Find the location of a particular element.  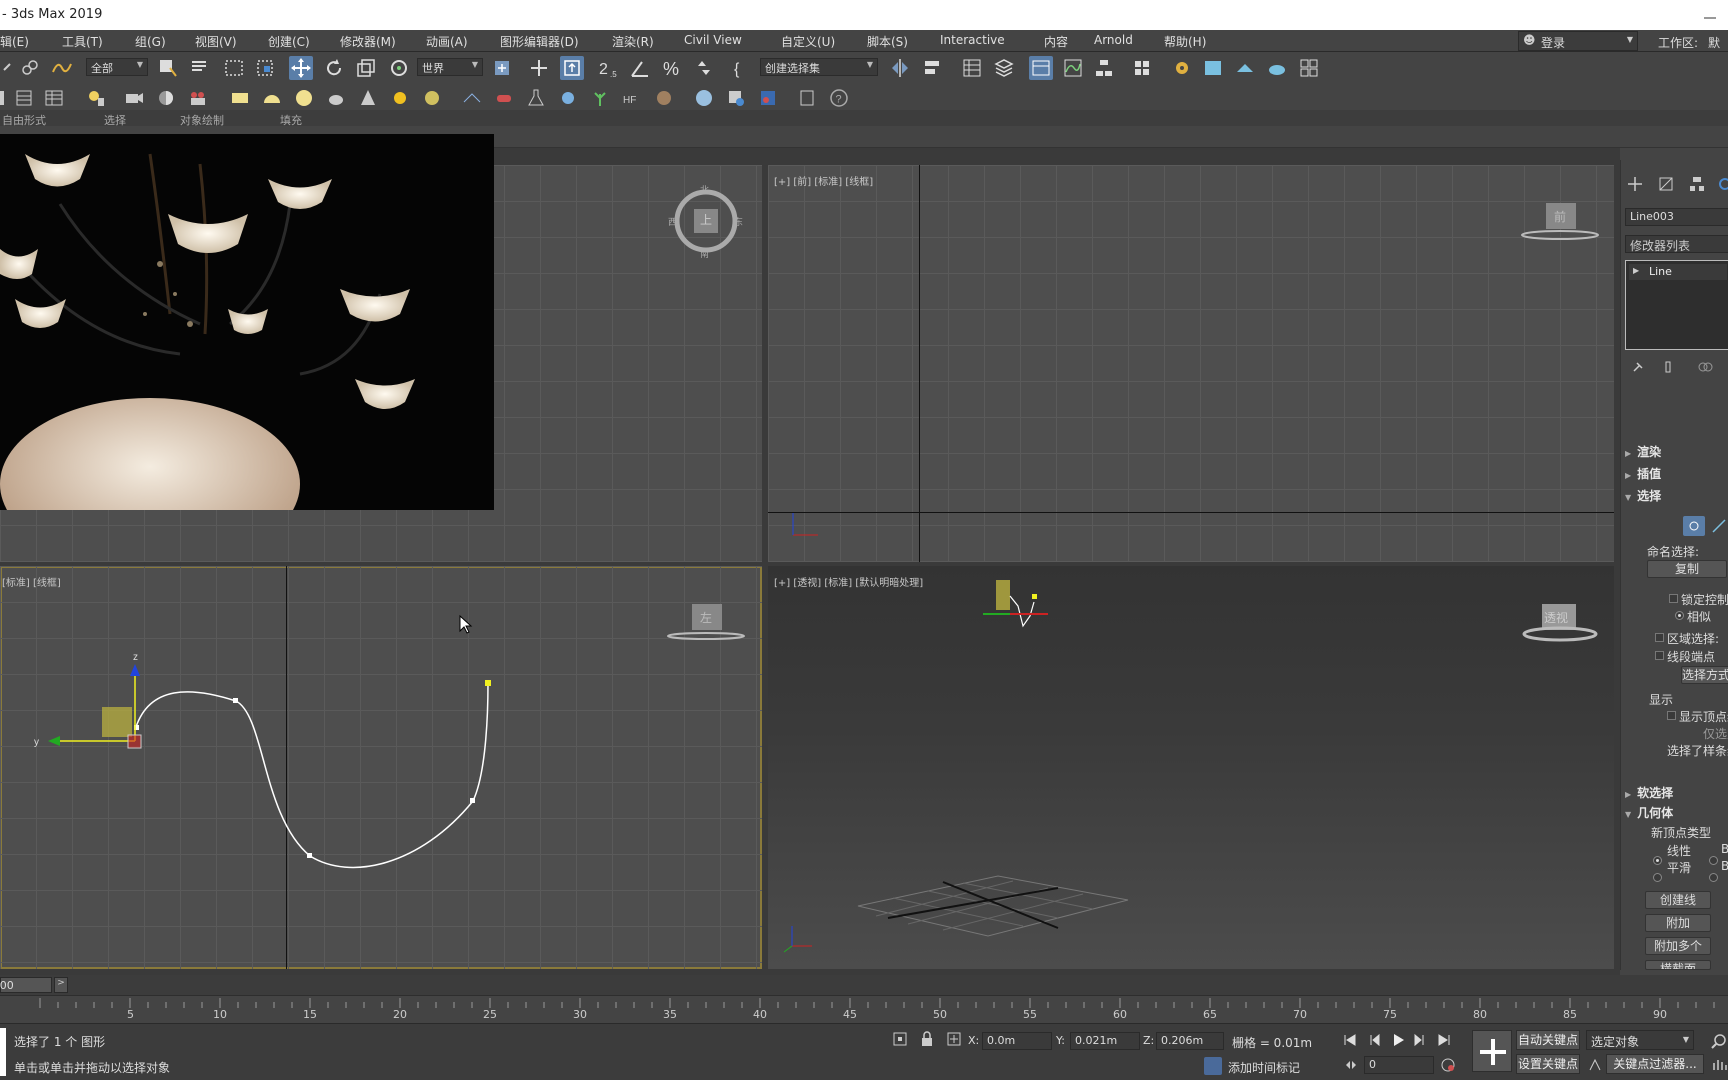

move-icon is located at coordinates (301, 68).